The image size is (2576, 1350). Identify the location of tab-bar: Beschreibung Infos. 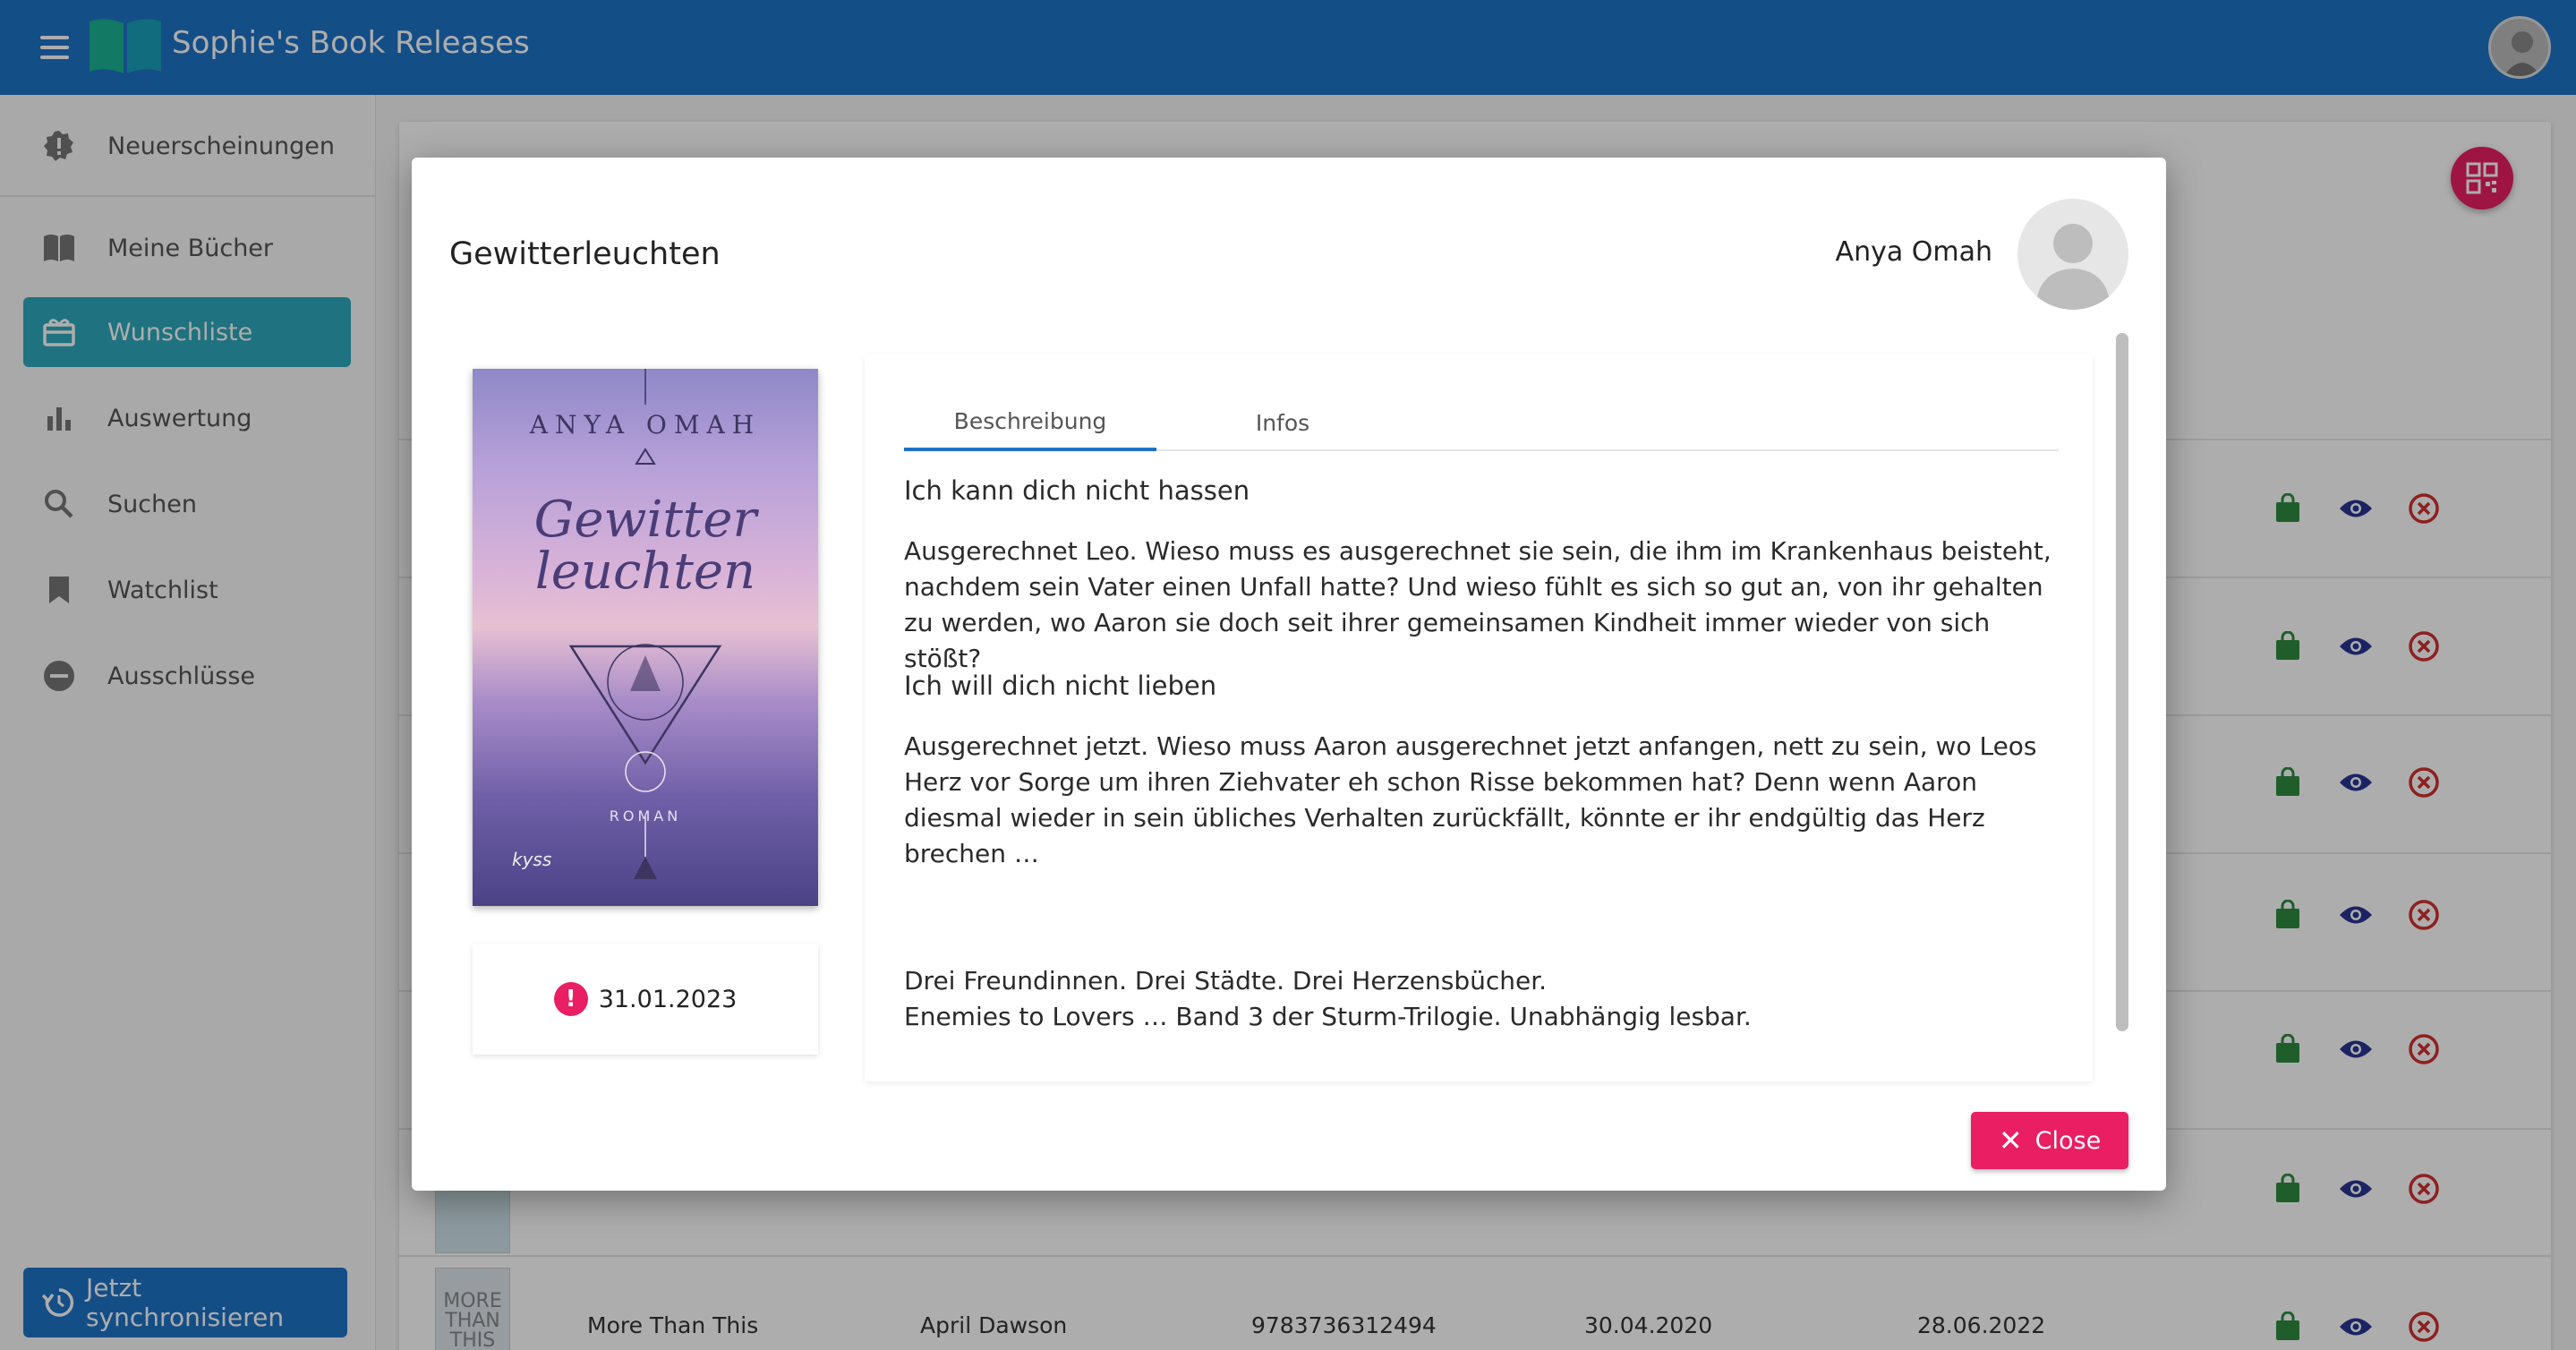
(1481, 423).